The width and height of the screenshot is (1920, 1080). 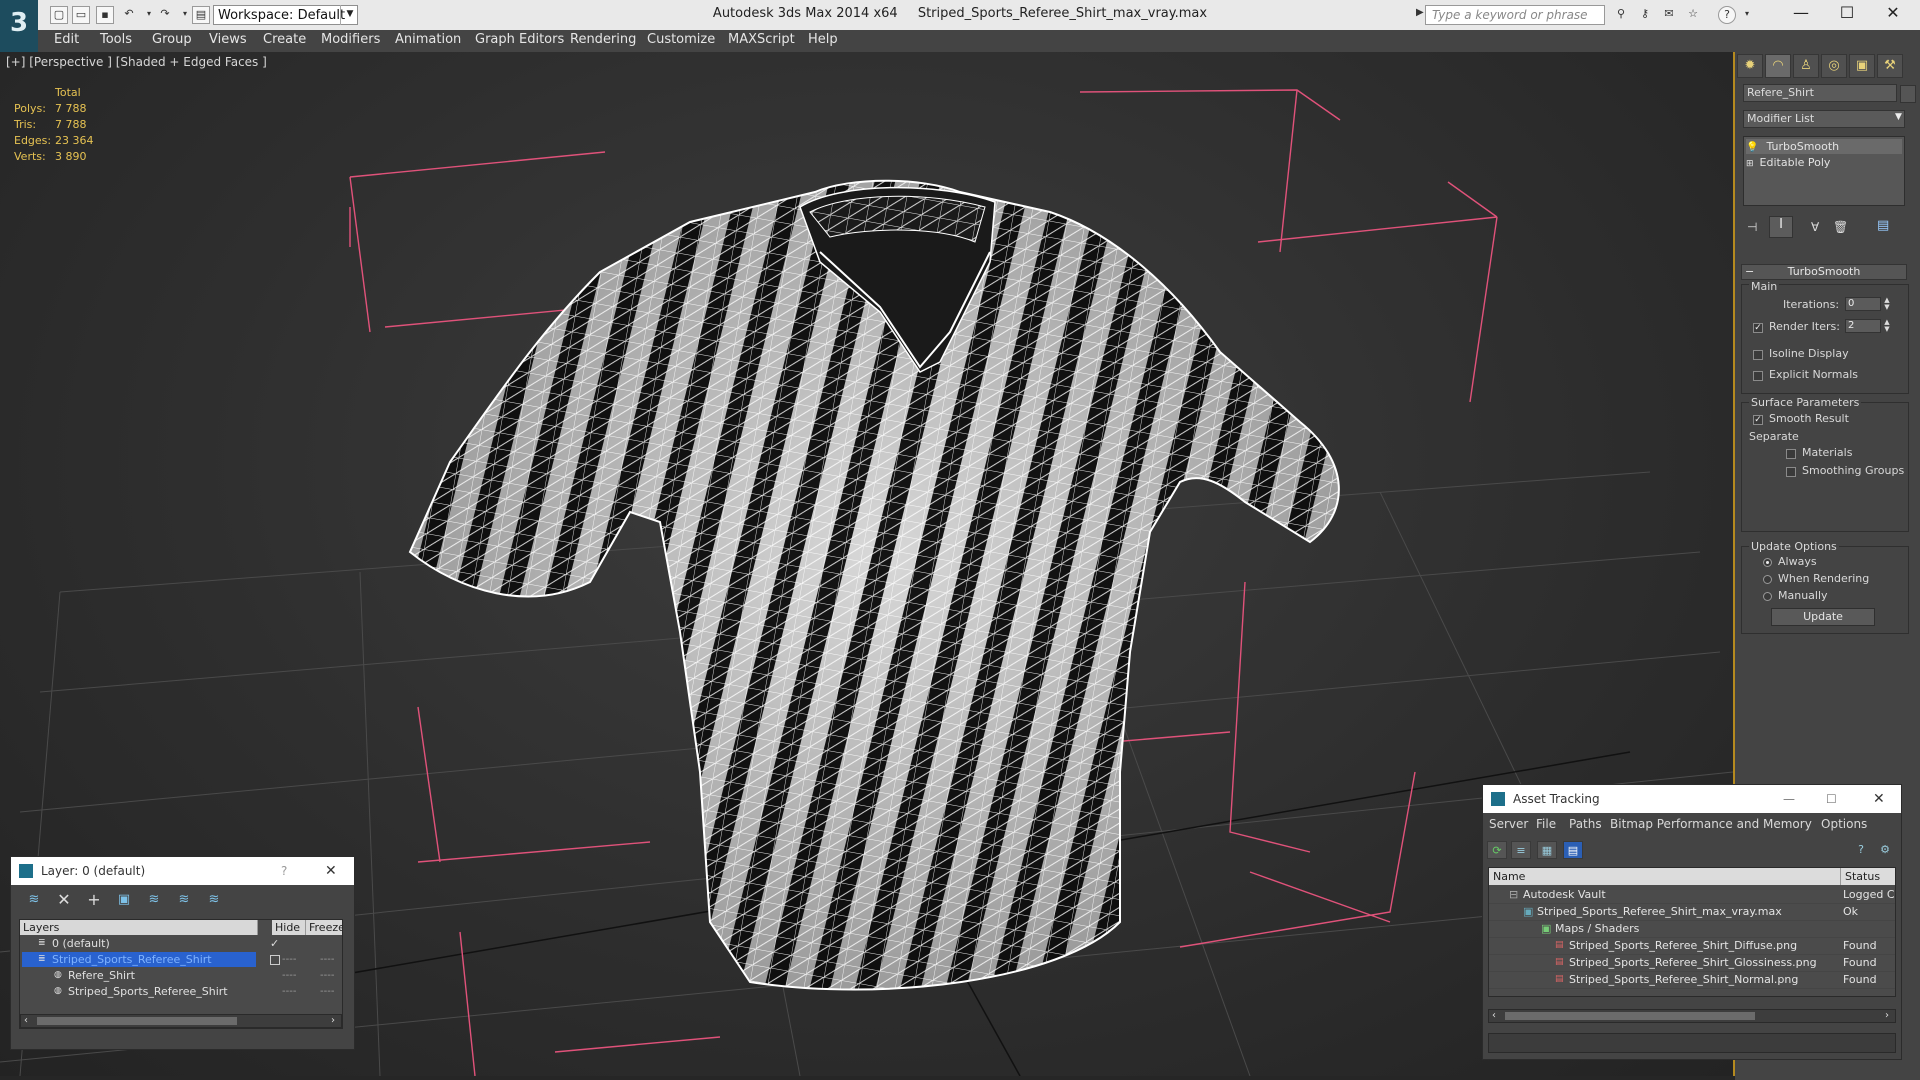 I want to click on stack-item-turbosmooth: 💡 TurboSmooth, so click(x=1824, y=146).